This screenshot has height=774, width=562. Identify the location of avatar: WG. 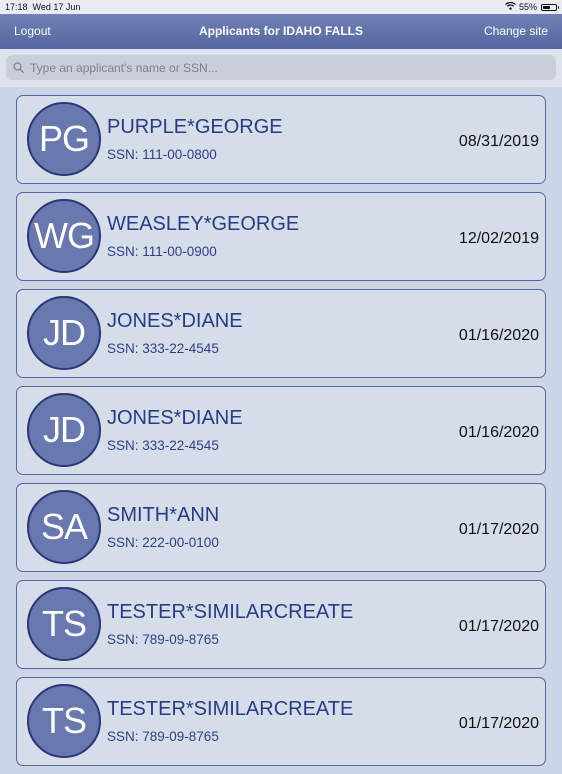
(64, 236).